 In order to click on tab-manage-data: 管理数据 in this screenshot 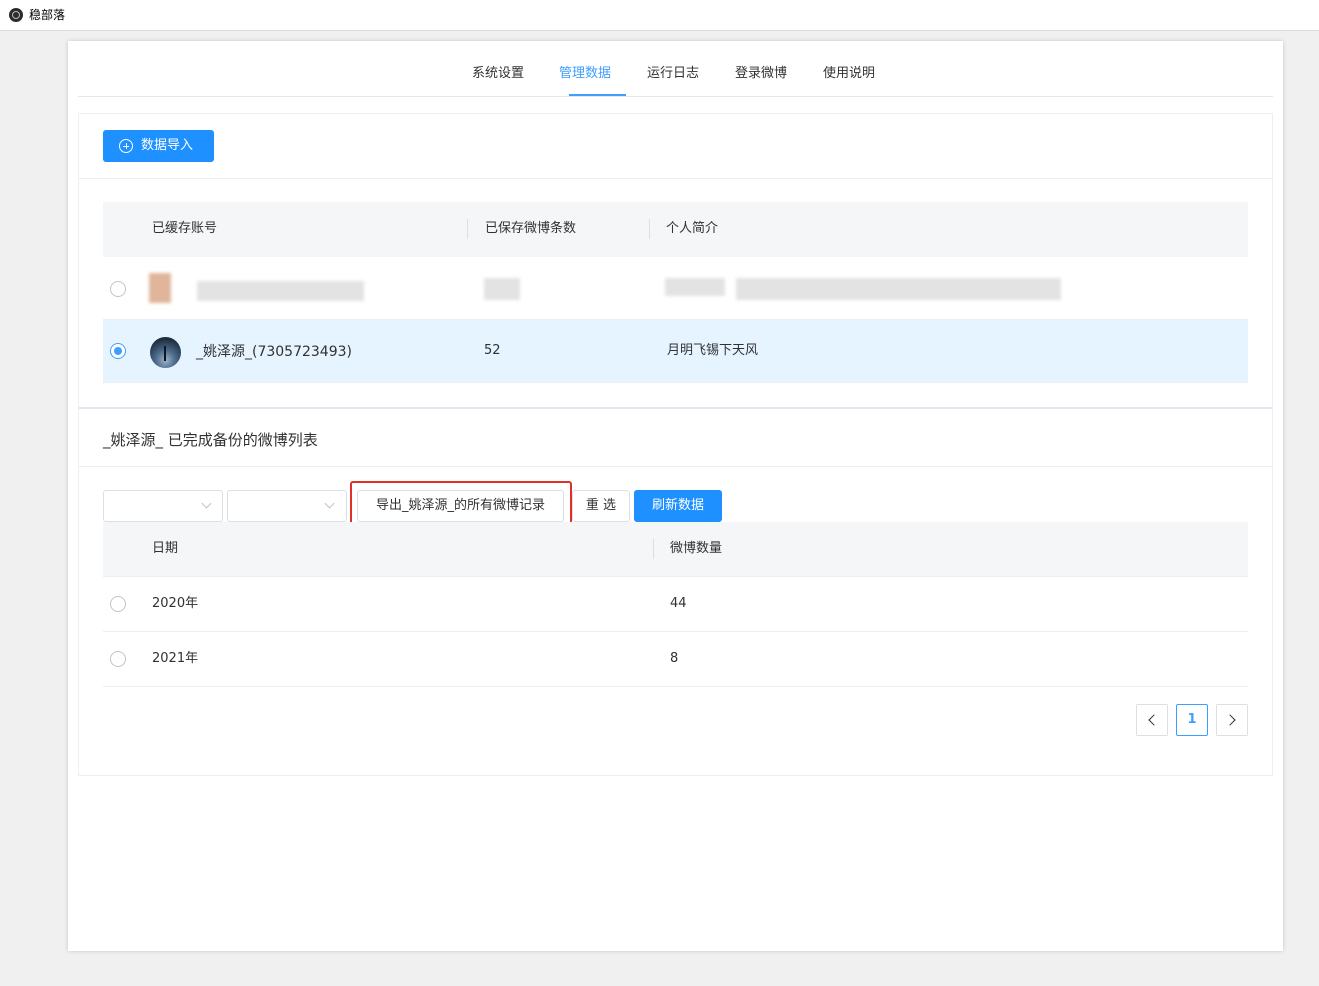, I will do `click(585, 74)`.